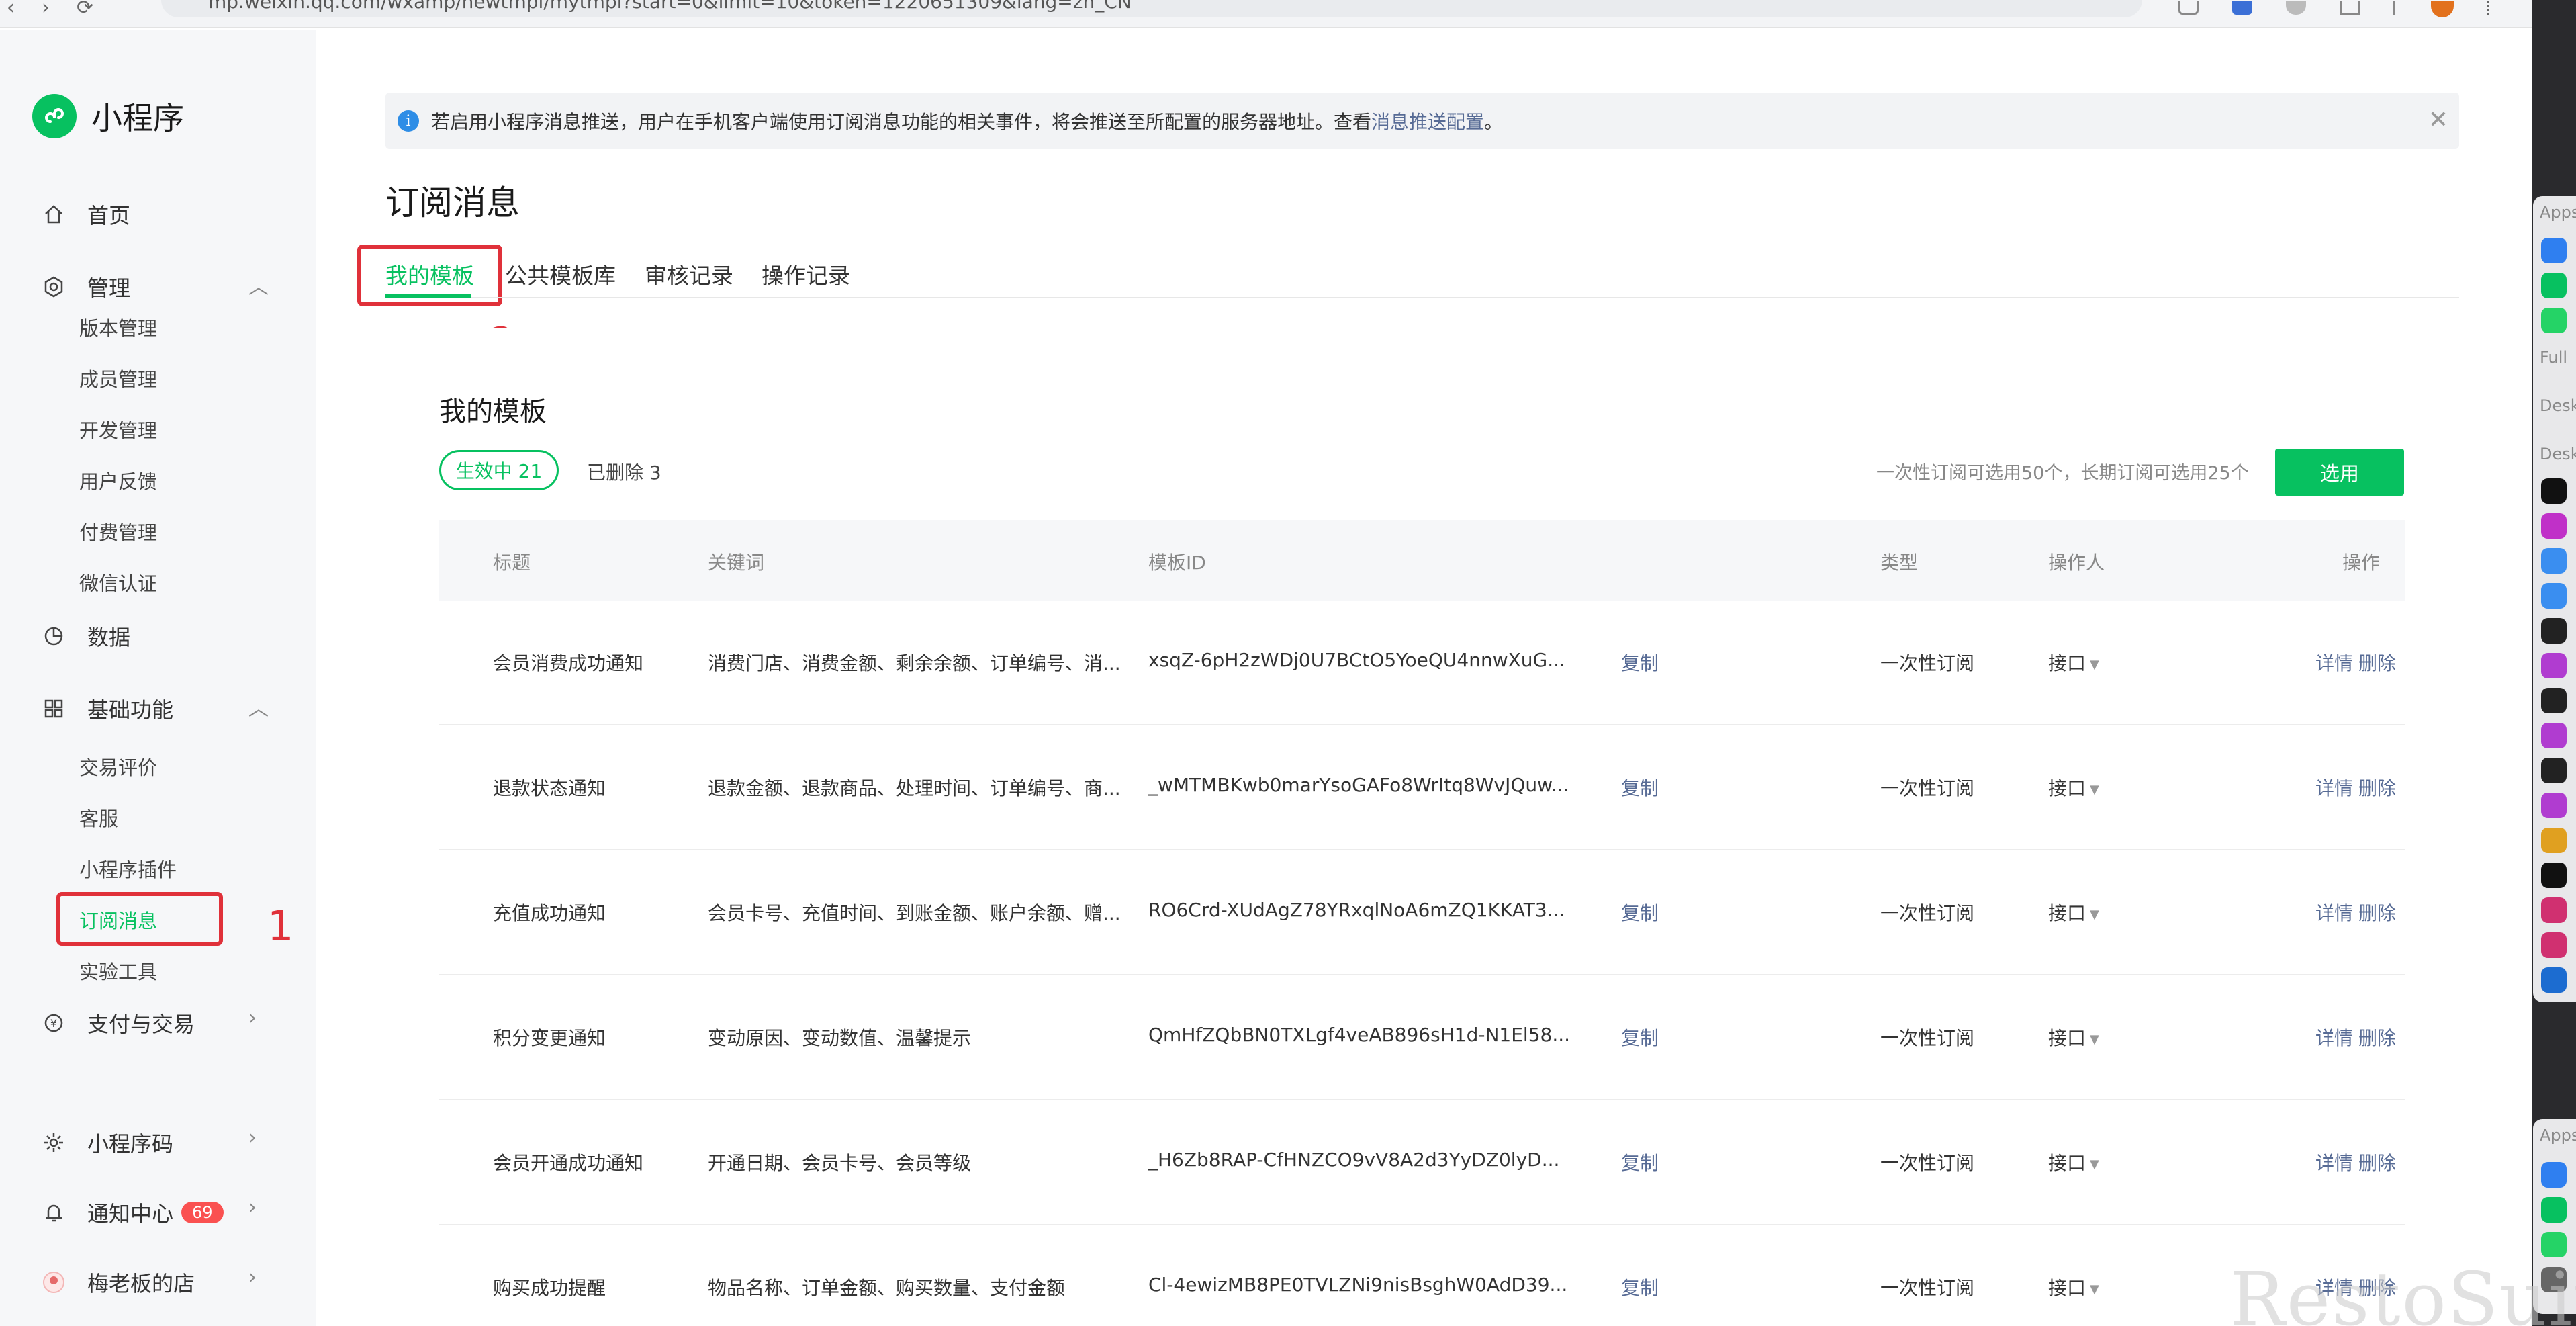 This screenshot has width=2576, height=1326. I want to click on sidebar-item-payment: ¥ 支付与交易, so click(117, 1023).